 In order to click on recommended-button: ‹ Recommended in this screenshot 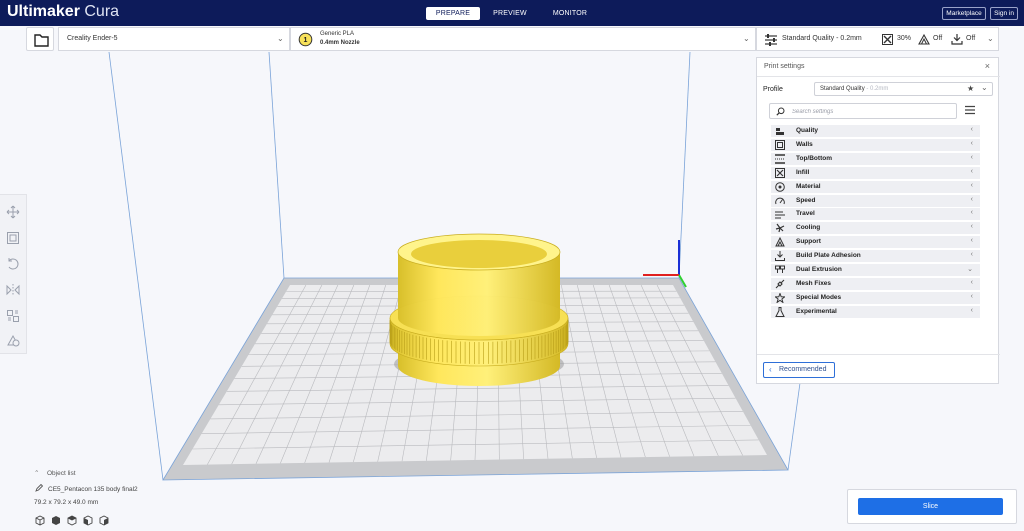, I will do `click(799, 370)`.